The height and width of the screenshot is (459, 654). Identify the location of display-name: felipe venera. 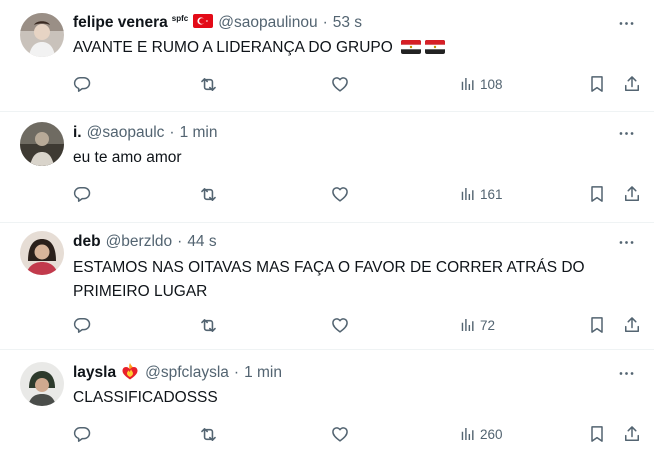
(120, 23).